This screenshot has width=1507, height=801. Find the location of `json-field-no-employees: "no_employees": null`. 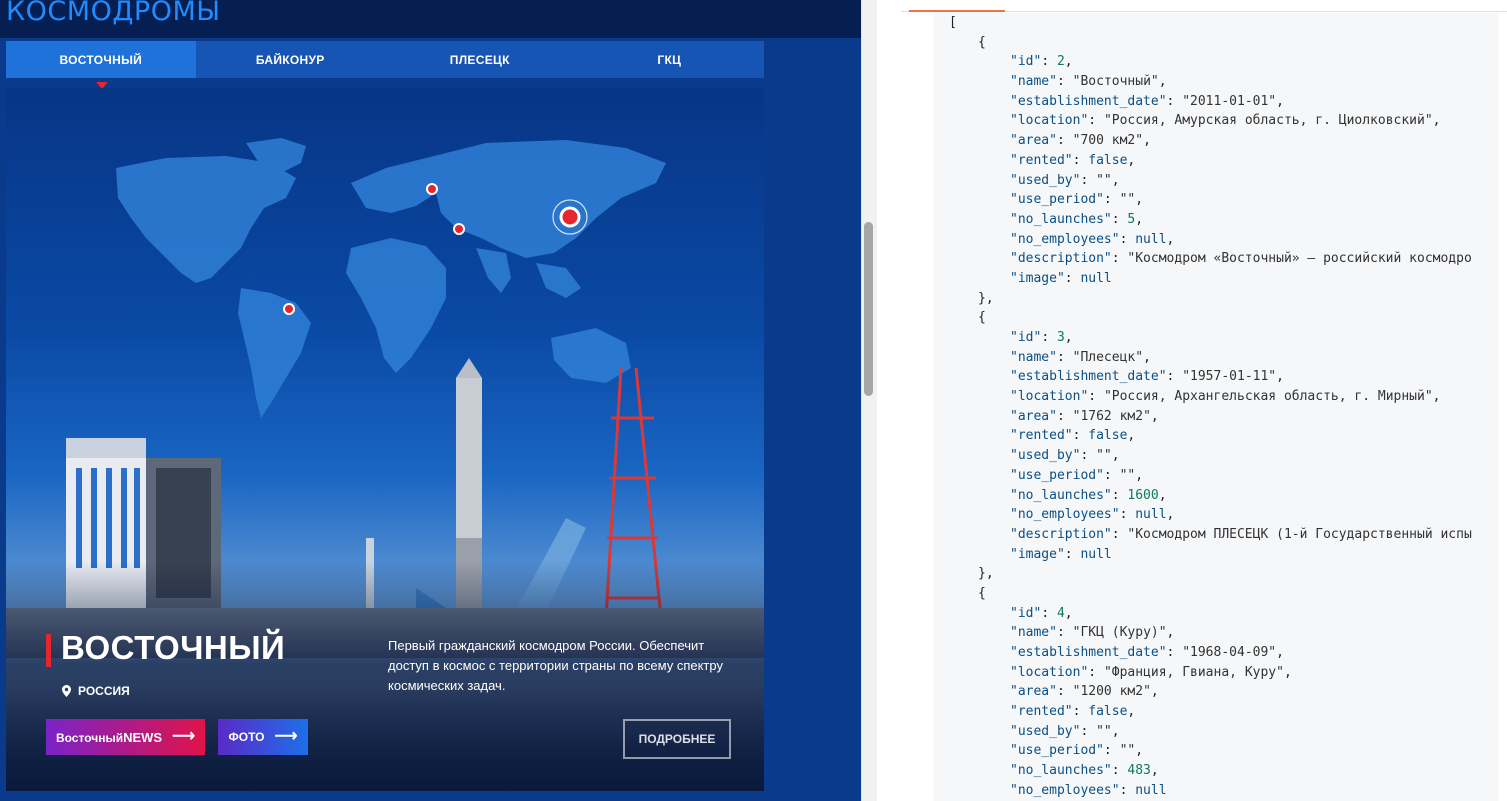

json-field-no-employees: "no_employees": null is located at coordinates (1088, 790).